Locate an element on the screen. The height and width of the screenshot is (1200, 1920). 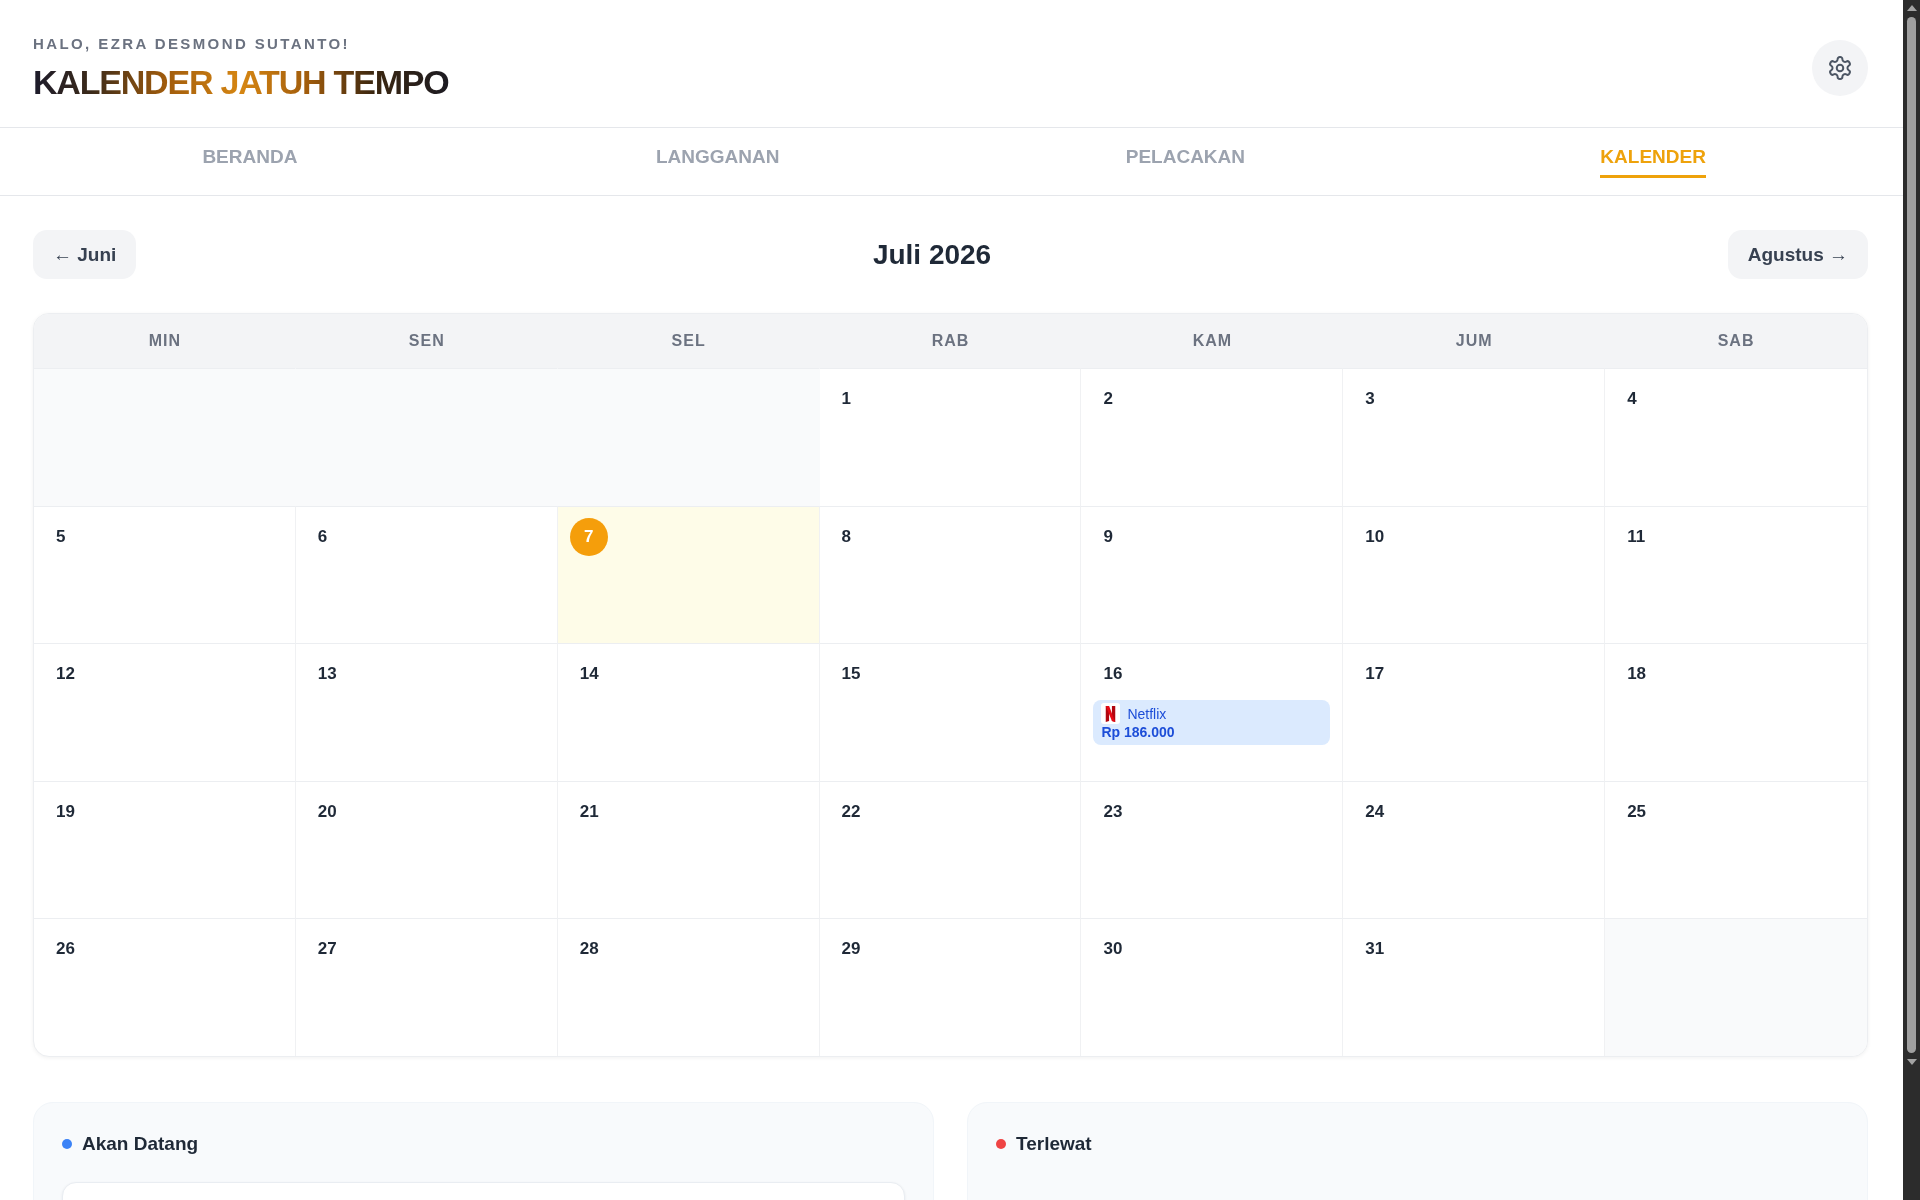
day-number: 20 is located at coordinates (327, 811).